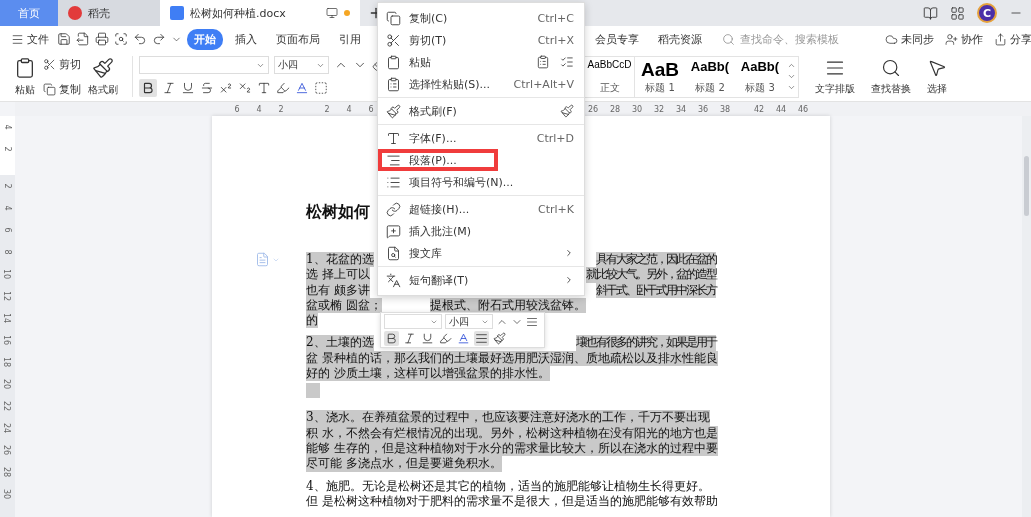  What do you see at coordinates (393, 231) in the screenshot?
I see `comment-icon` at bounding box center [393, 231].